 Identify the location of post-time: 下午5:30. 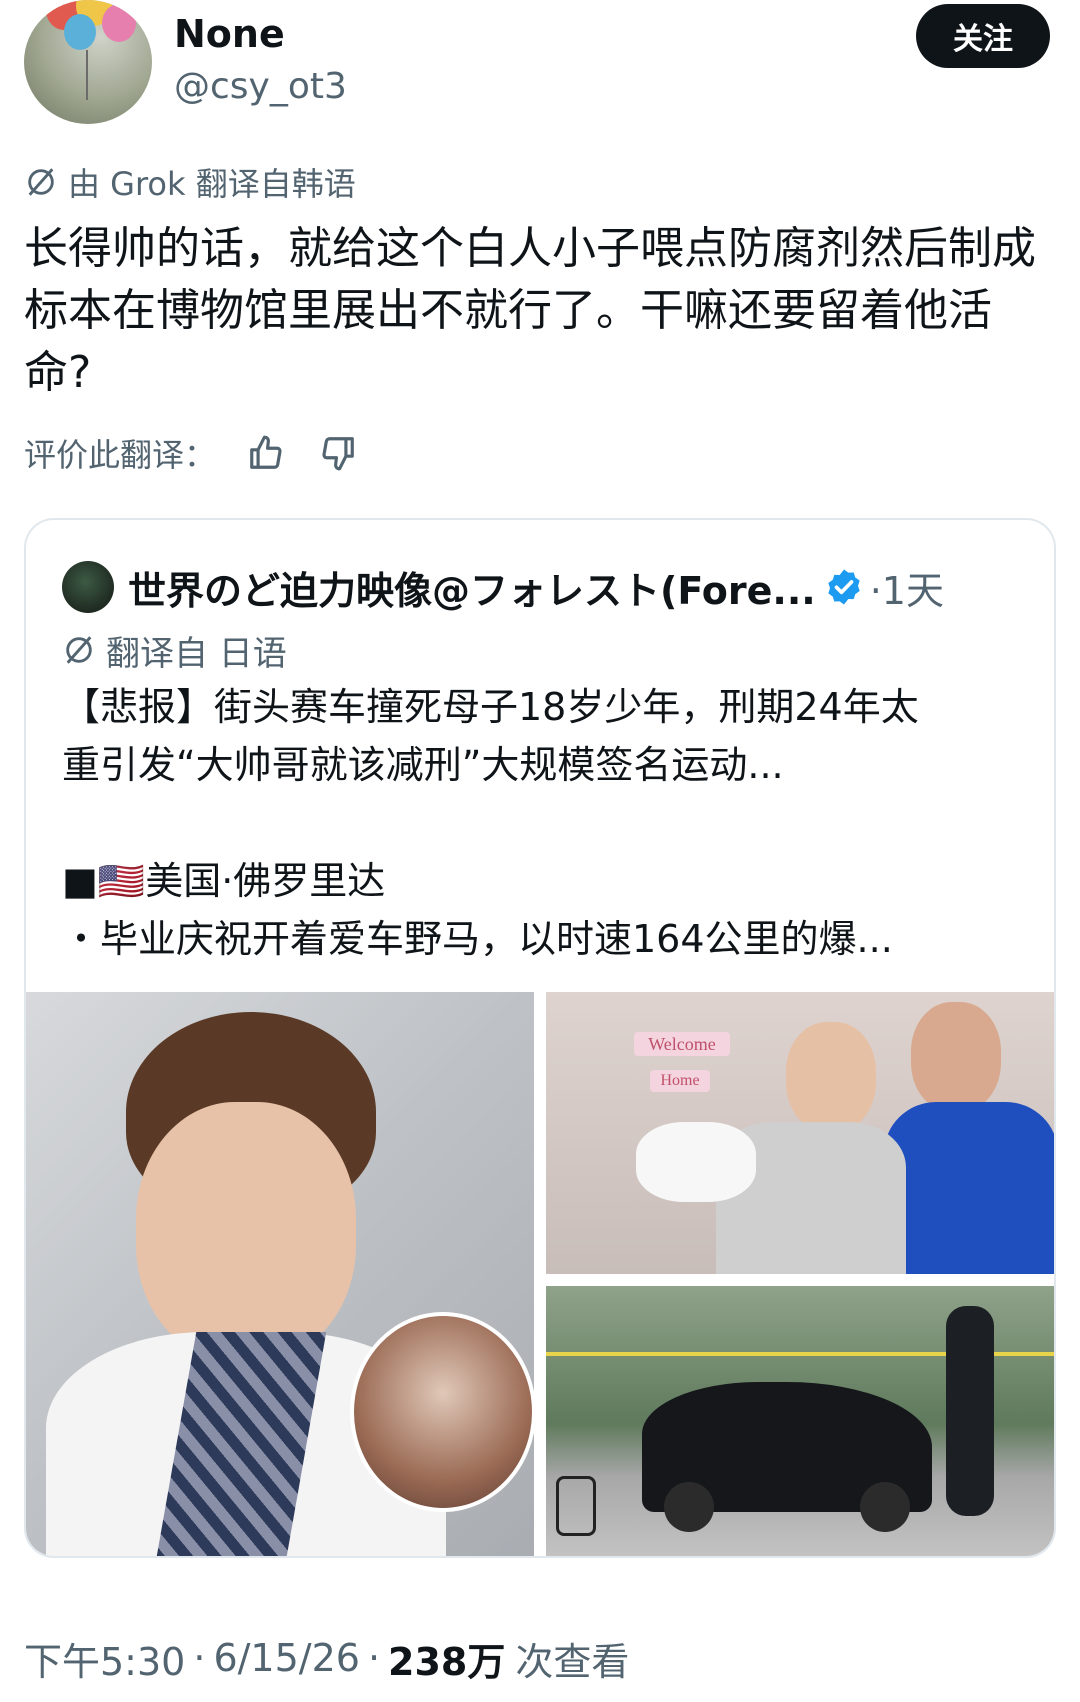
(104, 1658).